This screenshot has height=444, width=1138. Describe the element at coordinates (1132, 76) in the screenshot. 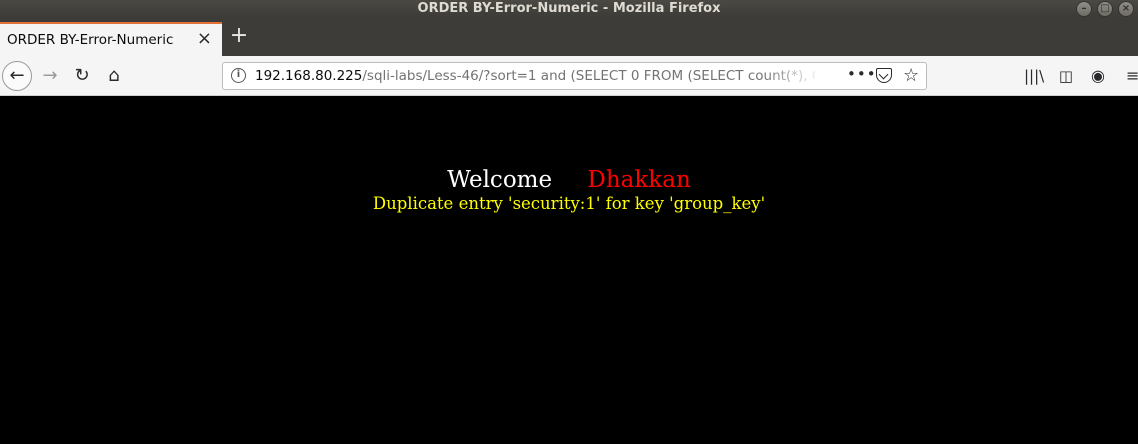

I see `menu-icon: ≡` at that location.